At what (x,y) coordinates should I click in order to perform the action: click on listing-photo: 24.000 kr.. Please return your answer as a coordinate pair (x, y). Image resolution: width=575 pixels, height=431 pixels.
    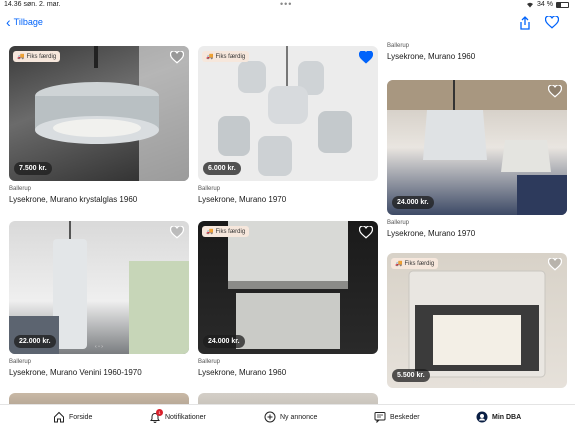
    Looking at the image, I should click on (477, 147).